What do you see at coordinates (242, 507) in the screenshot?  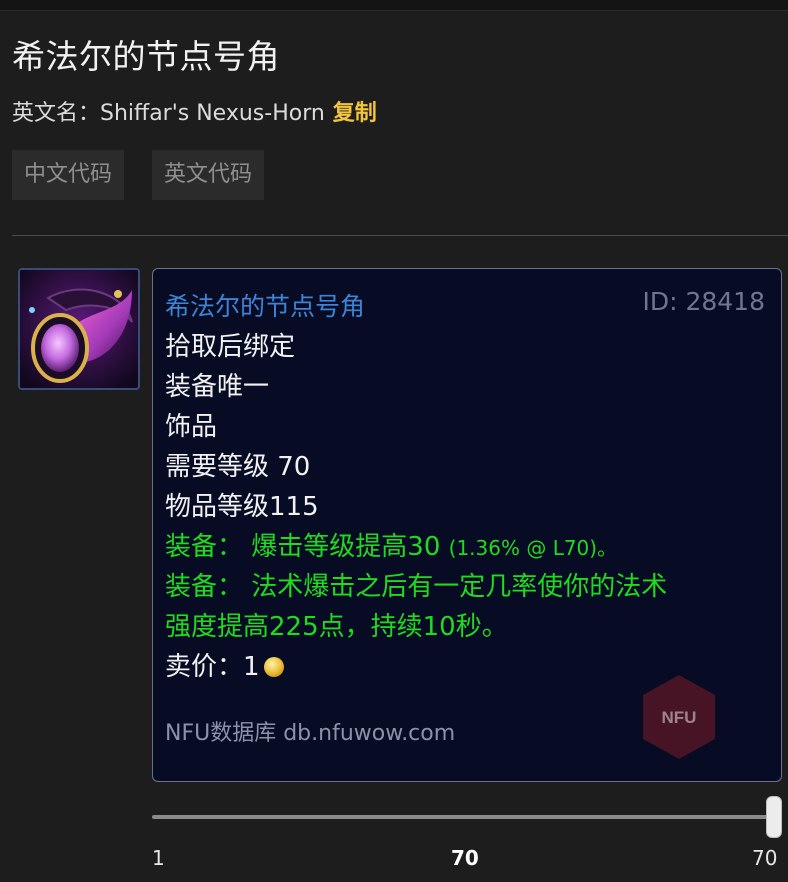 I see `item-level: 物品等级115` at bounding box center [242, 507].